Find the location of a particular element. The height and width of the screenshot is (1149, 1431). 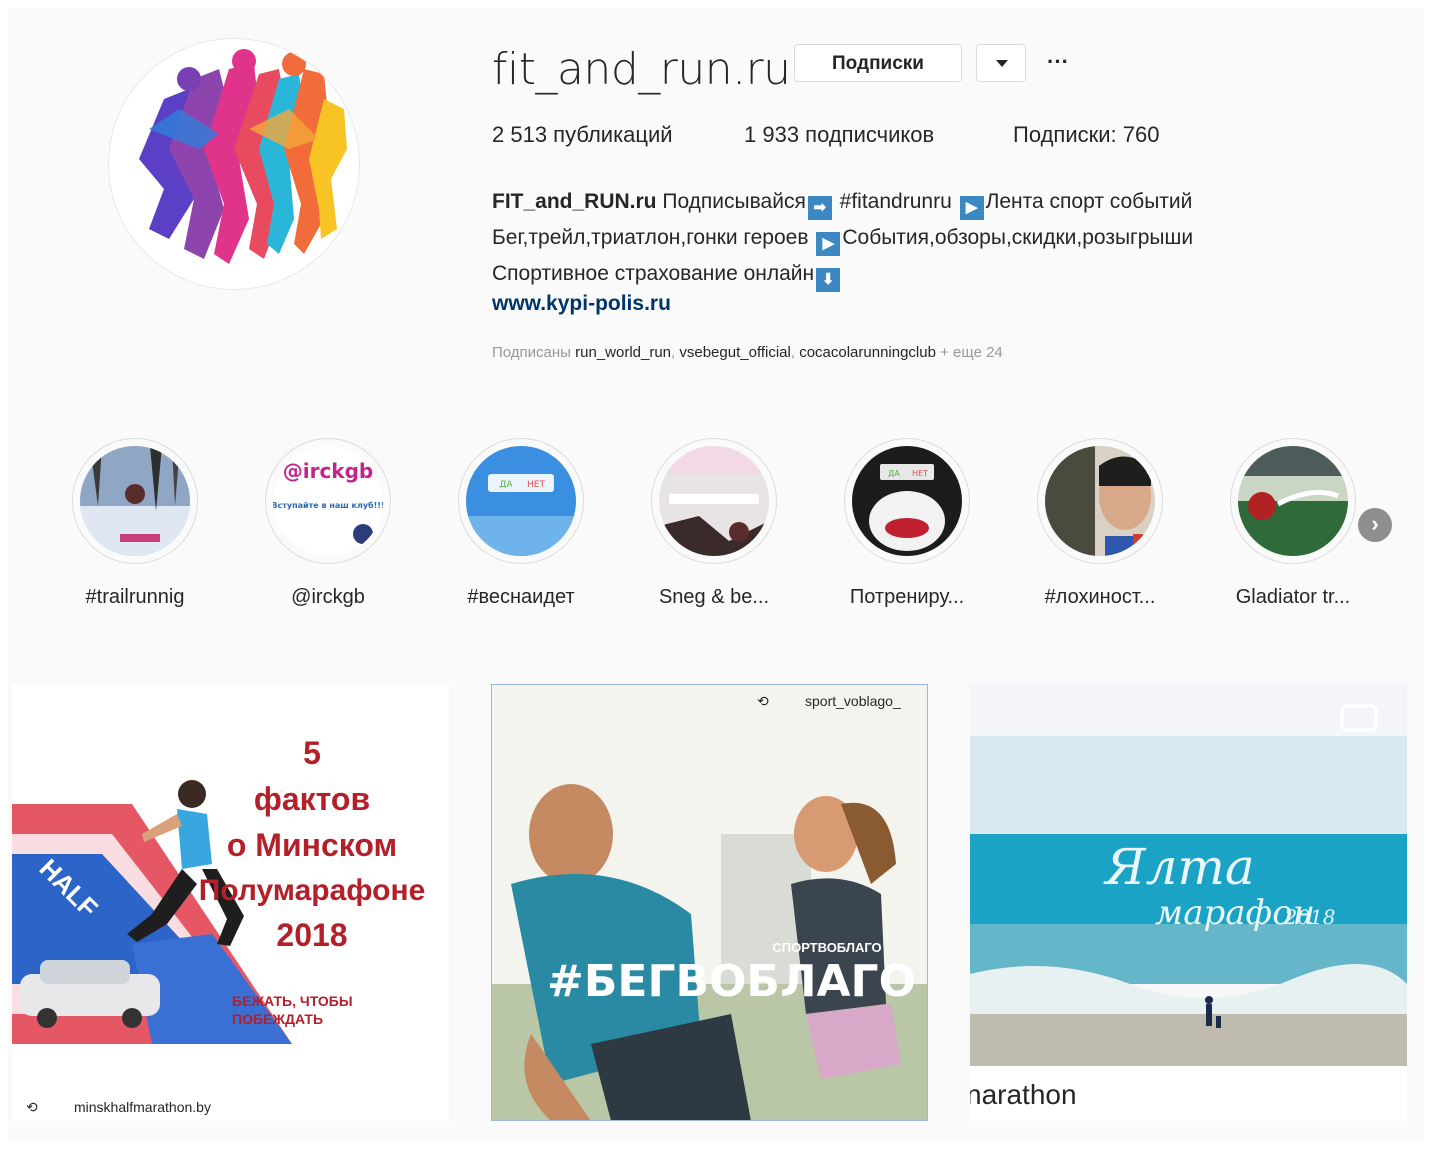

bio-text: Лента спорт событий is located at coordinates (1089, 201).